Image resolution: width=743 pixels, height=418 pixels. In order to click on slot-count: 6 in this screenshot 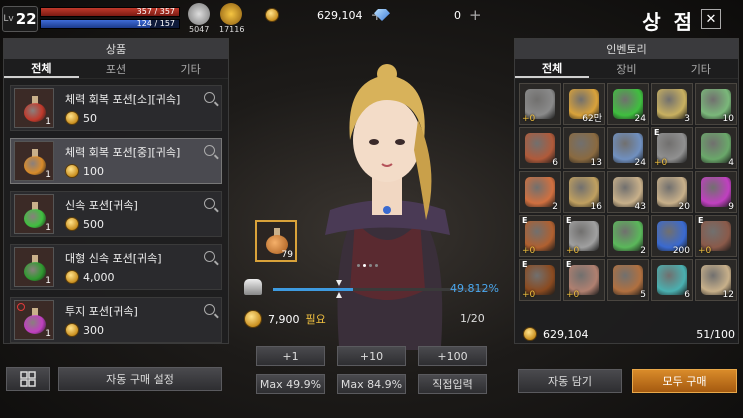, I will do `click(555, 163)`.